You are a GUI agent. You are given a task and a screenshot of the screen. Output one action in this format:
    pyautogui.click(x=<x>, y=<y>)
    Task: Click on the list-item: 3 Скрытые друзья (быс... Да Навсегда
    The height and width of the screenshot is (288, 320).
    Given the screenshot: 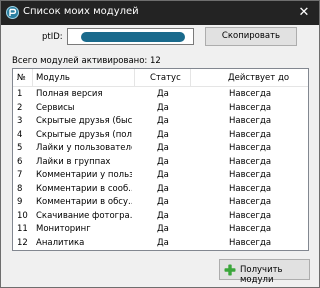 What is the action you would take?
    pyautogui.click(x=160, y=121)
    